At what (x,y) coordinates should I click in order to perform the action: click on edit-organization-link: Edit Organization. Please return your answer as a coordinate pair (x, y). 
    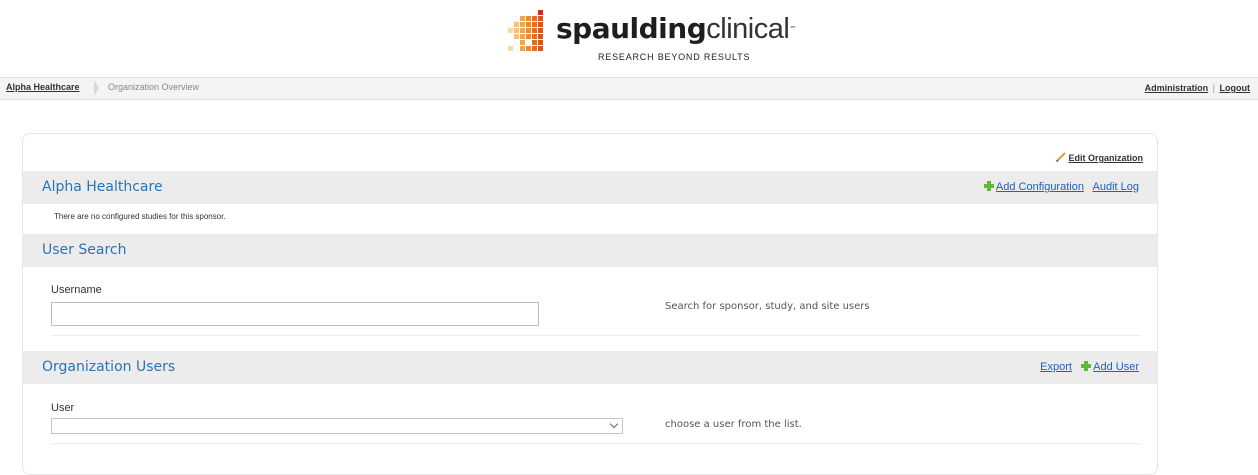
    Looking at the image, I should click on (1105, 158).